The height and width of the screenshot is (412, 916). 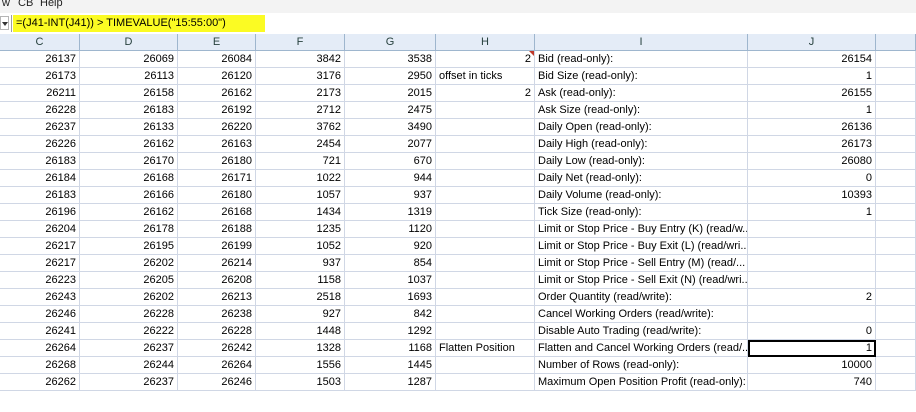 What do you see at coordinates (812, 178) in the screenshot?
I see `cell-j: 0` at bounding box center [812, 178].